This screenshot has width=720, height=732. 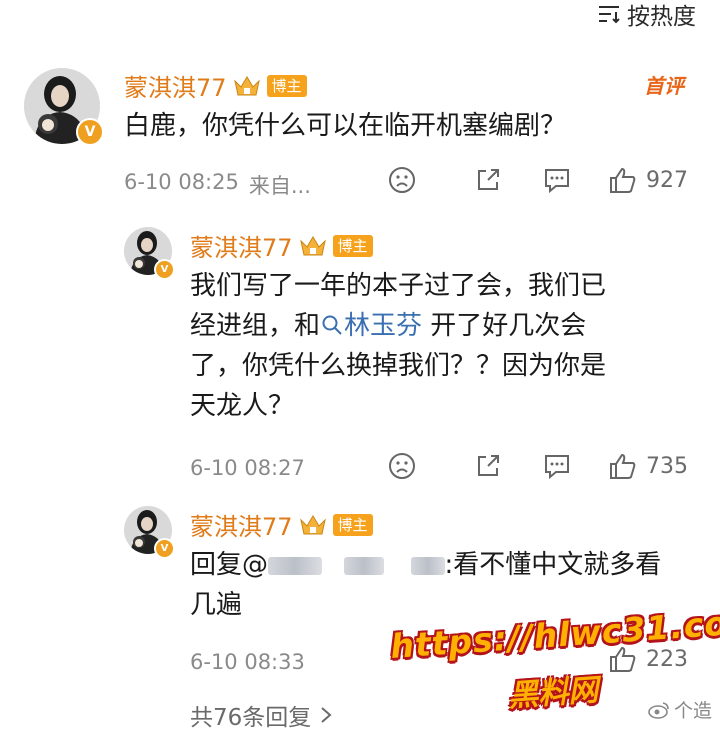 I want to click on like-button: 735, so click(x=648, y=466).